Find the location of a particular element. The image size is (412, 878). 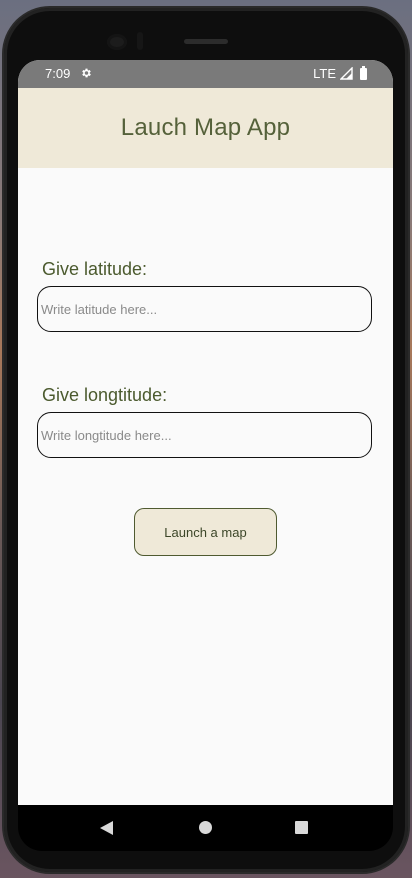

front-camera-icon is located at coordinates (117, 42).